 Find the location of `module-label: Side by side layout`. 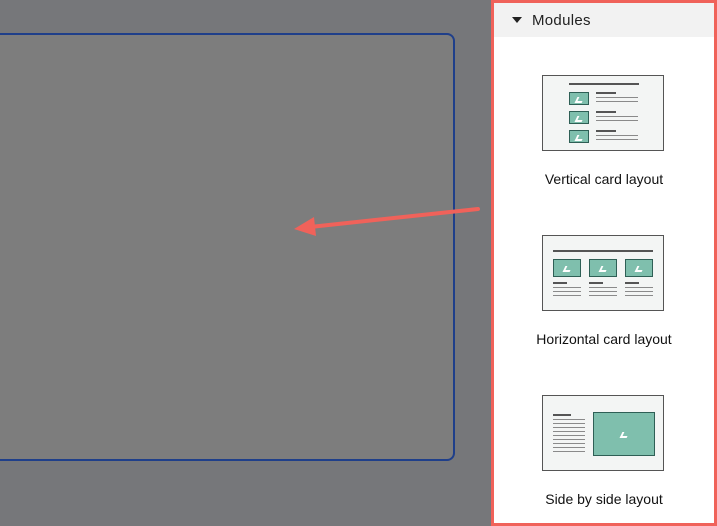

module-label: Side by side layout is located at coordinates (604, 499).